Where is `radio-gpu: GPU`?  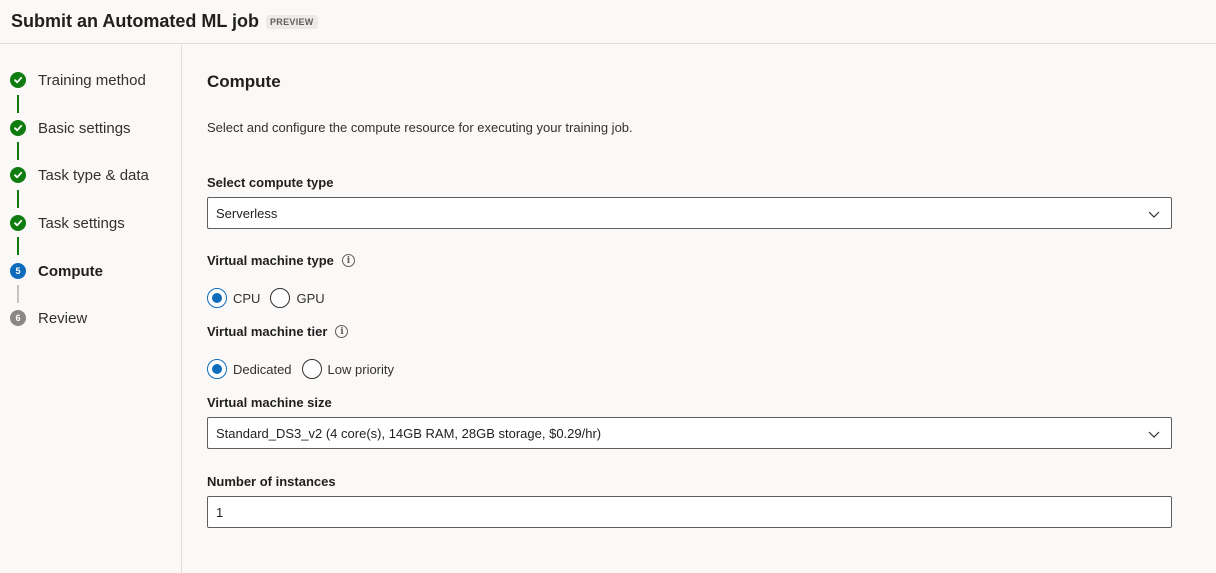 radio-gpu: GPU is located at coordinates (297, 298).